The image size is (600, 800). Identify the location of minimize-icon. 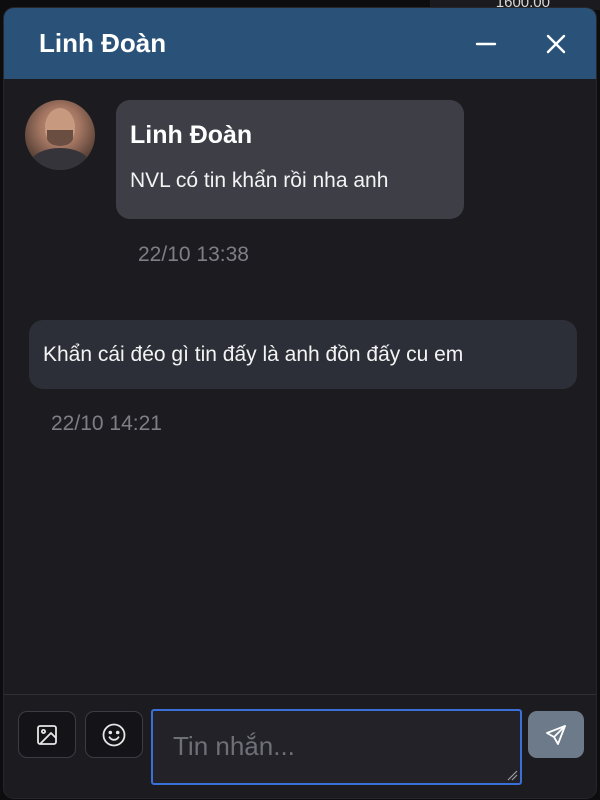
(486, 44).